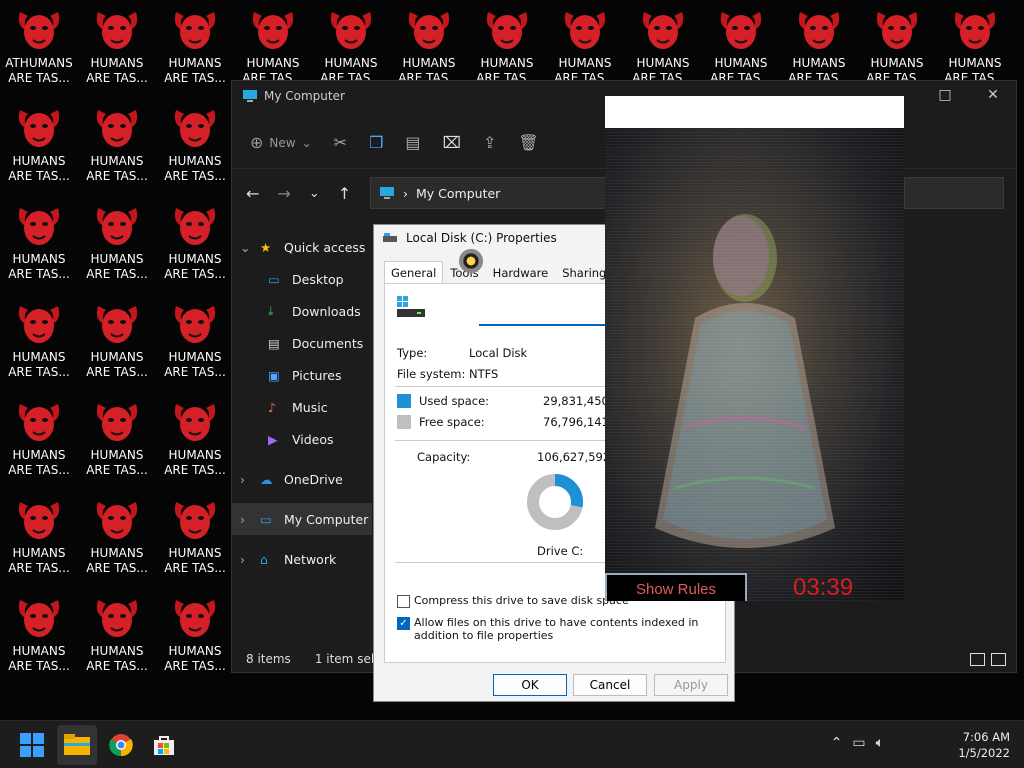 The height and width of the screenshot is (768, 1024). I want to click on new-label: New, so click(282, 142).